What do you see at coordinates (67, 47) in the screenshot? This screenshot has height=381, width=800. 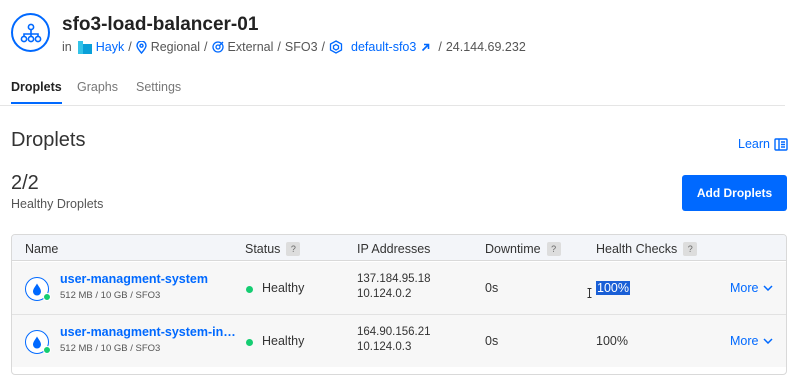 I see `in-label: in` at bounding box center [67, 47].